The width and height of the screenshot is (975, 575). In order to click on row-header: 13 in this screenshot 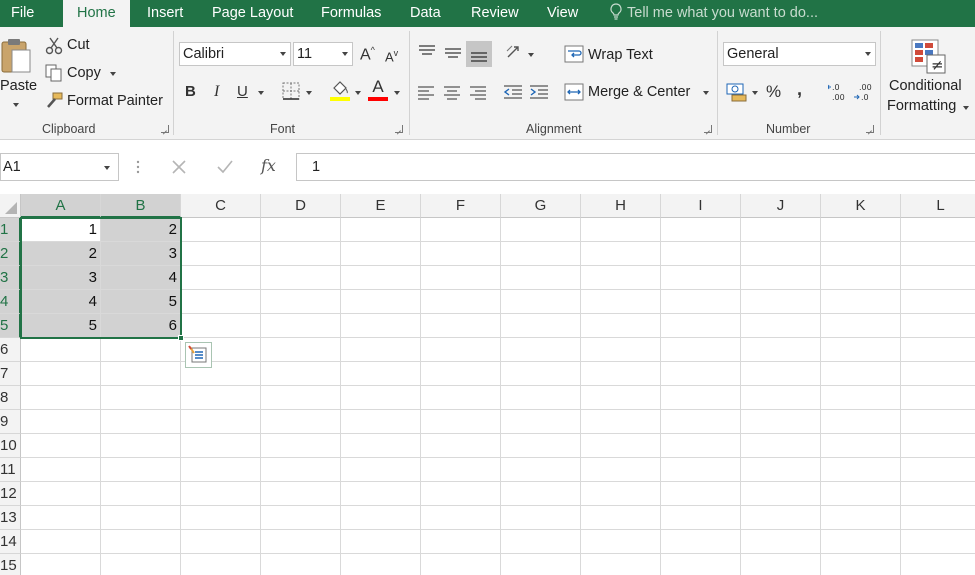, I will do `click(10, 518)`.